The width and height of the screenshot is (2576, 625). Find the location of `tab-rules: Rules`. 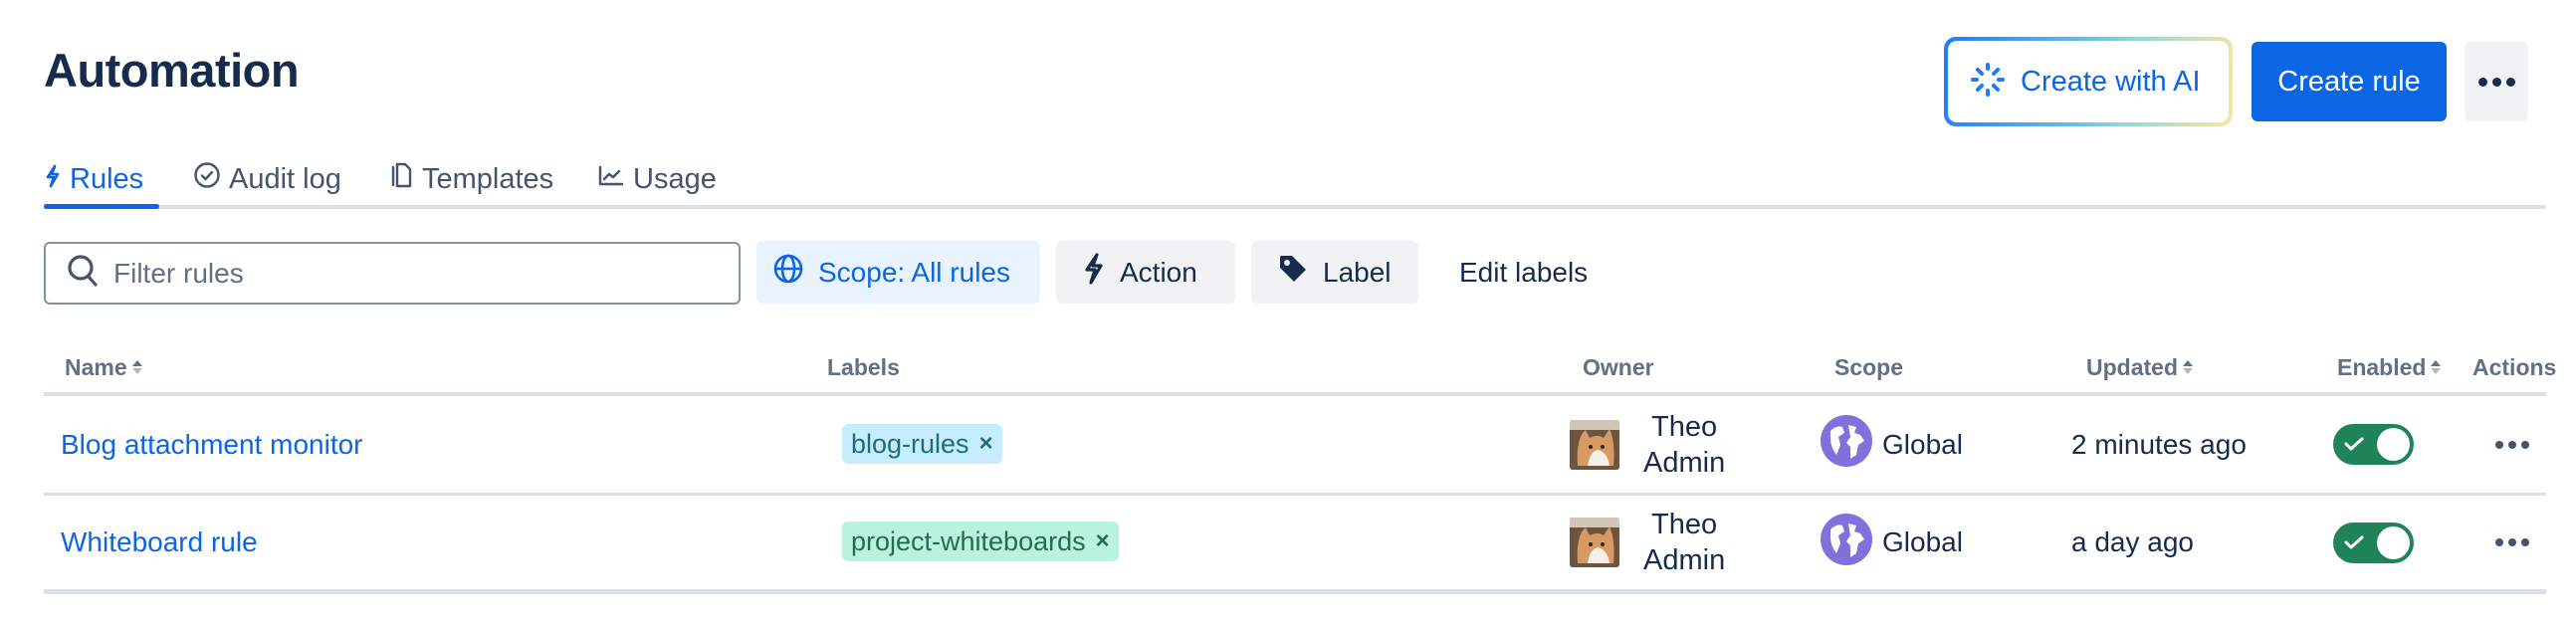

tab-rules: Rules is located at coordinates (101, 182).